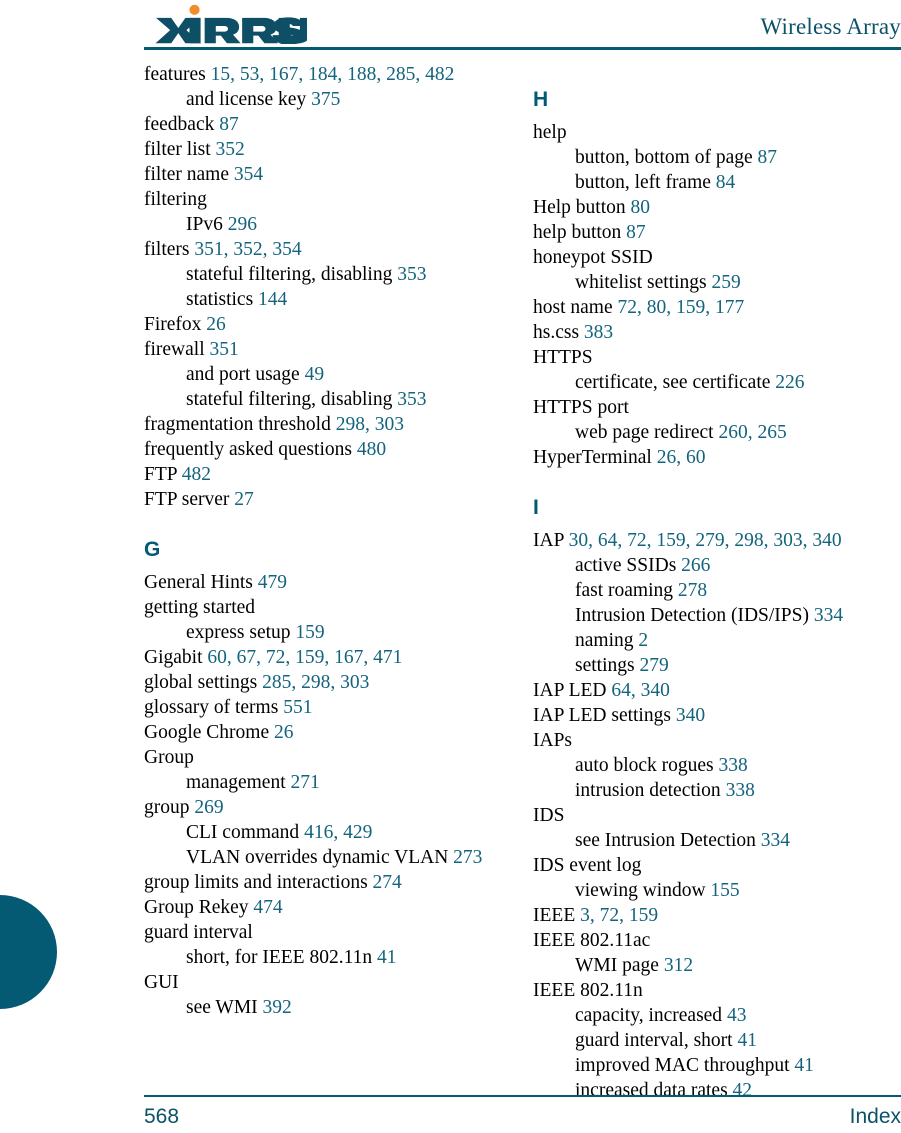  What do you see at coordinates (593, 257) in the screenshot?
I see `index-entry-term: honeypot SSID` at bounding box center [593, 257].